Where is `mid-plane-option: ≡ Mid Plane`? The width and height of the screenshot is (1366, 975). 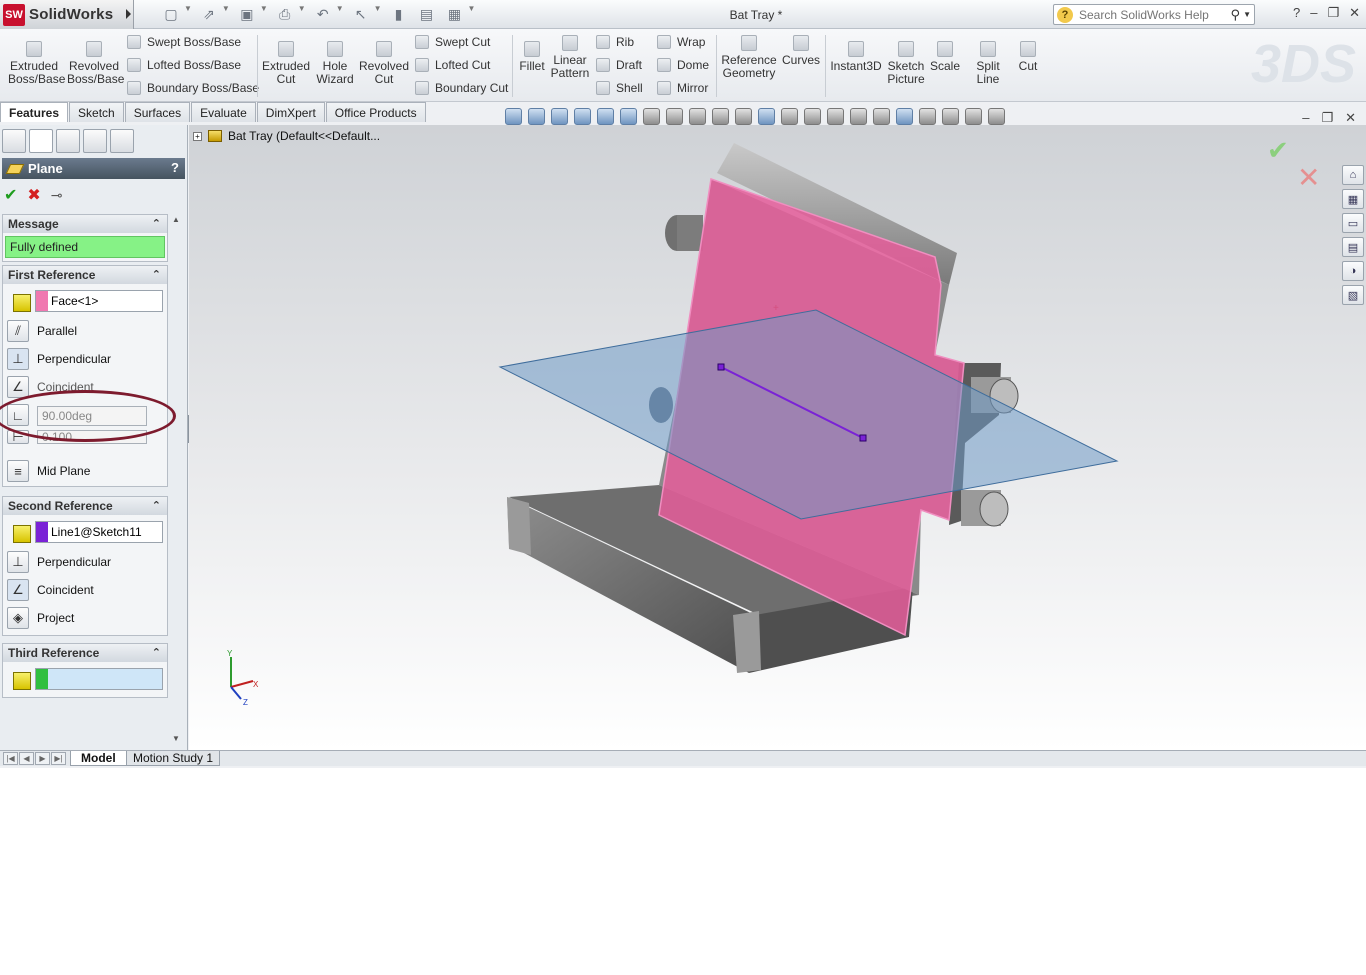 mid-plane-option: ≡ Mid Plane is located at coordinates (48, 471).